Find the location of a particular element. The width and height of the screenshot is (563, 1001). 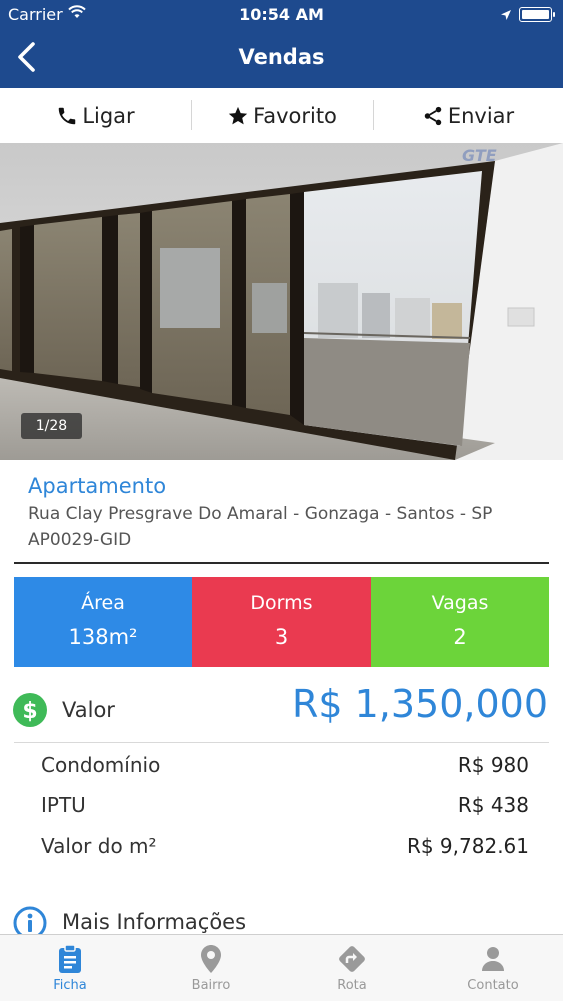

share-button: Enviar is located at coordinates (468, 115).